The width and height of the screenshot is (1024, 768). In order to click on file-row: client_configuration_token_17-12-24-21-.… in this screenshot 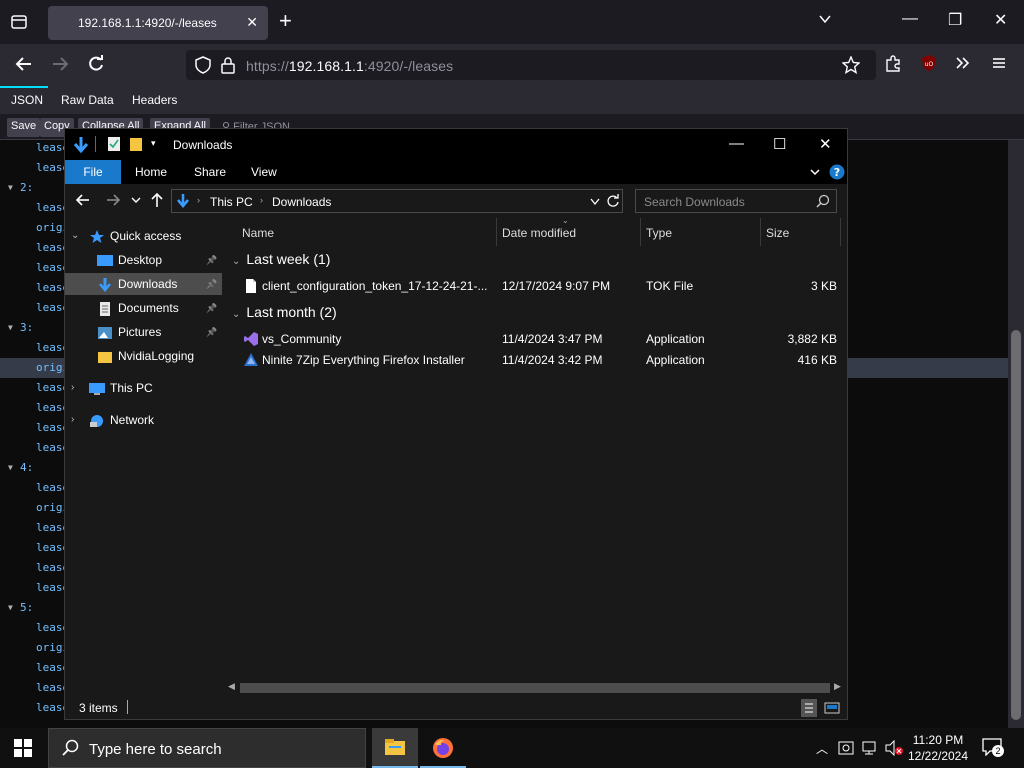, I will do `click(534, 286)`.